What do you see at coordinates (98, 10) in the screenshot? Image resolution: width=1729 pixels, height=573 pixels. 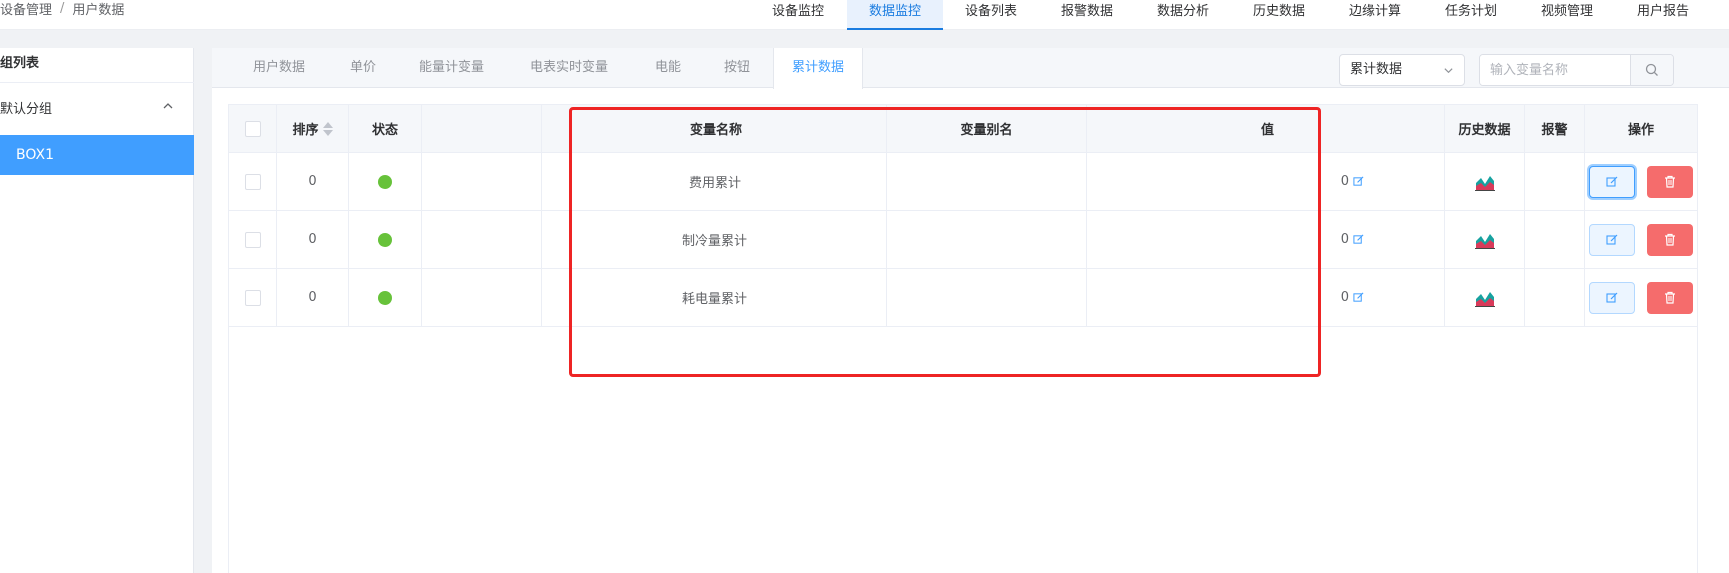 I see `breadcrumb-current: 用户数据` at bounding box center [98, 10].